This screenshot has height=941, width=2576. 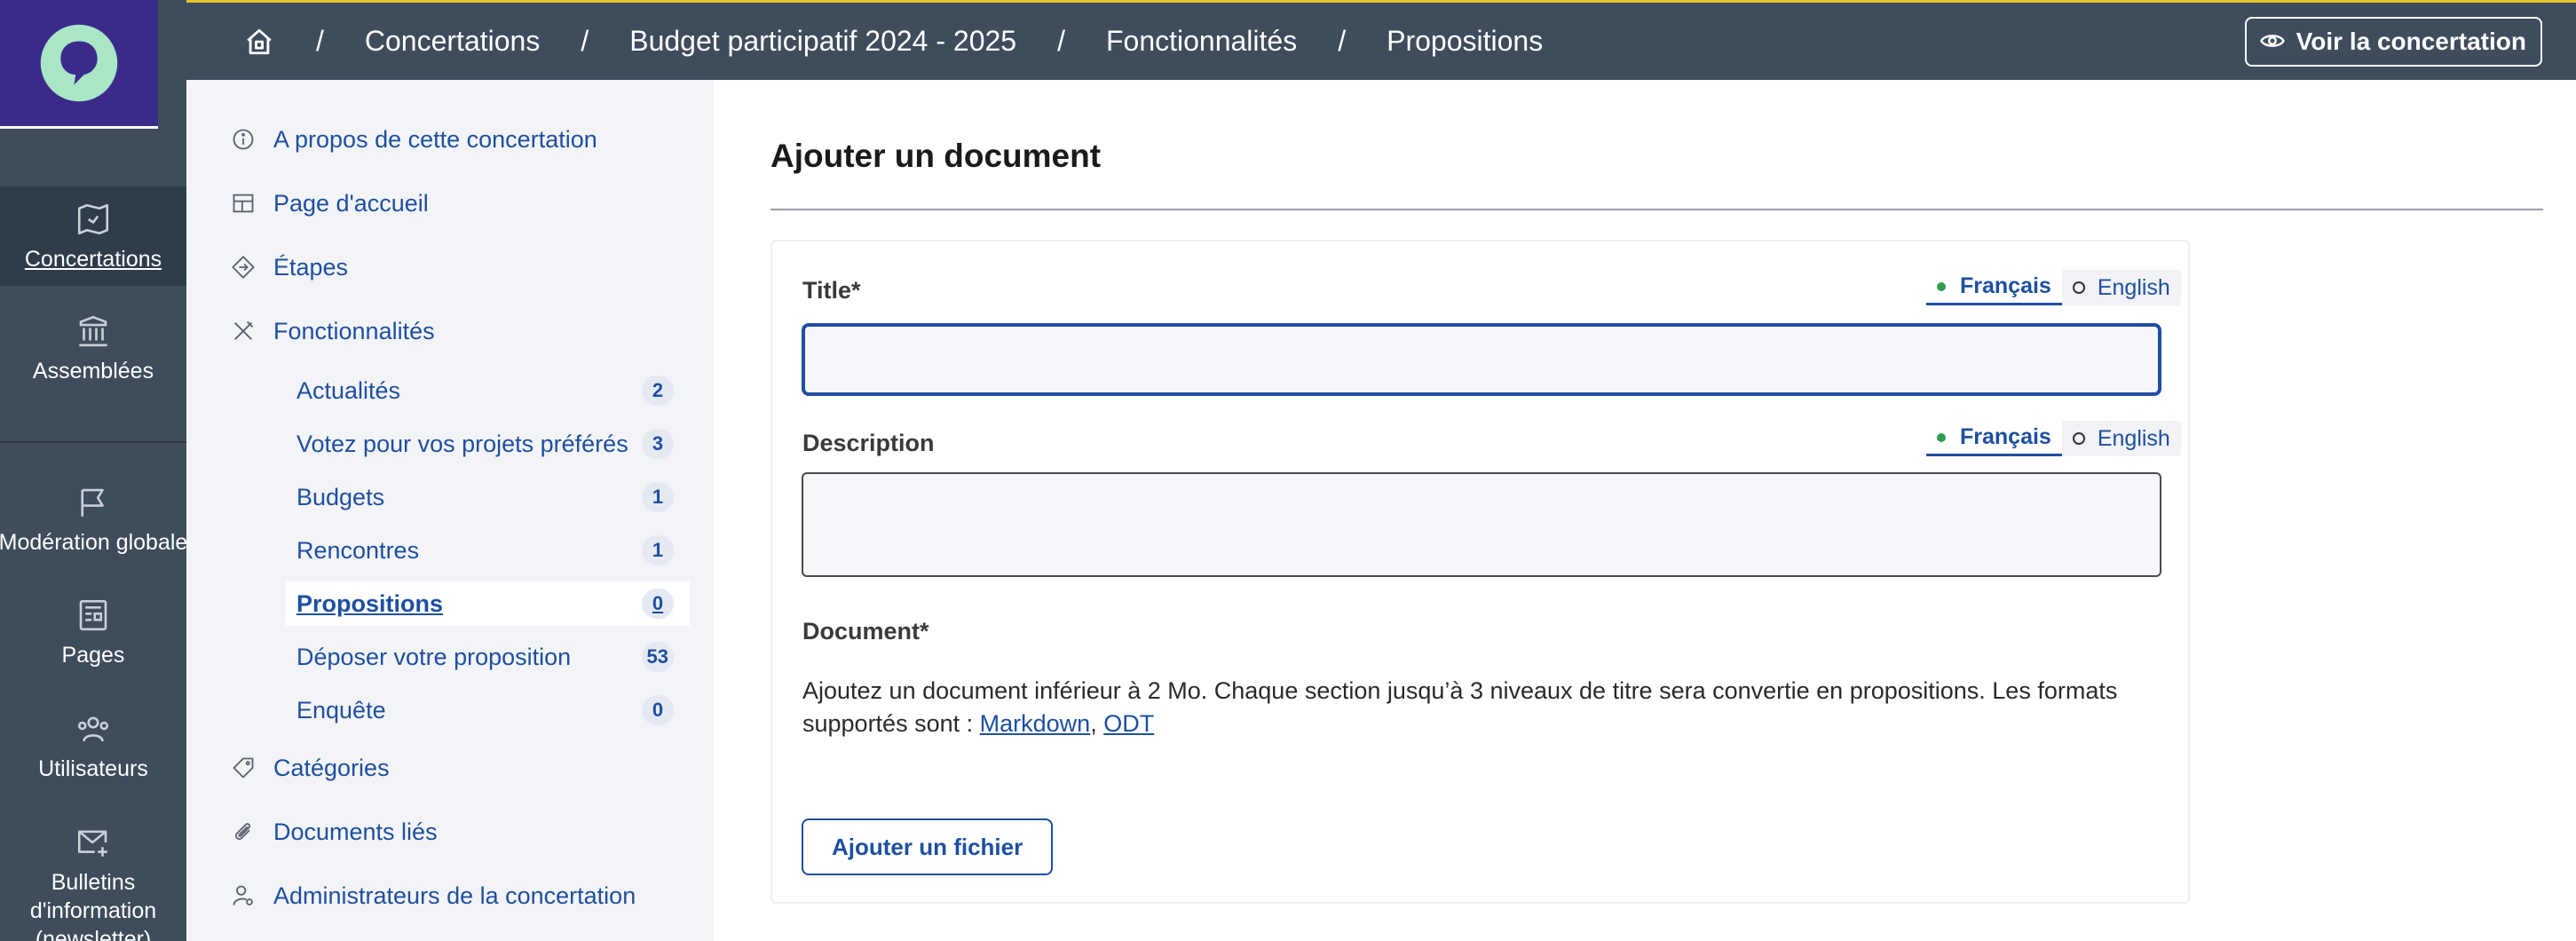 I want to click on subnav-features: Fonctionnalités, so click(x=333, y=331).